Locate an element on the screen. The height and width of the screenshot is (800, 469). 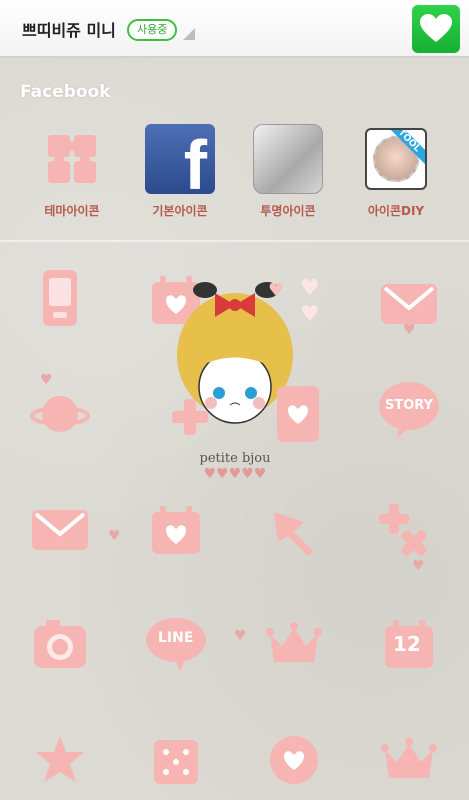
line-bubble-icon: LINE is located at coordinates (176, 644).